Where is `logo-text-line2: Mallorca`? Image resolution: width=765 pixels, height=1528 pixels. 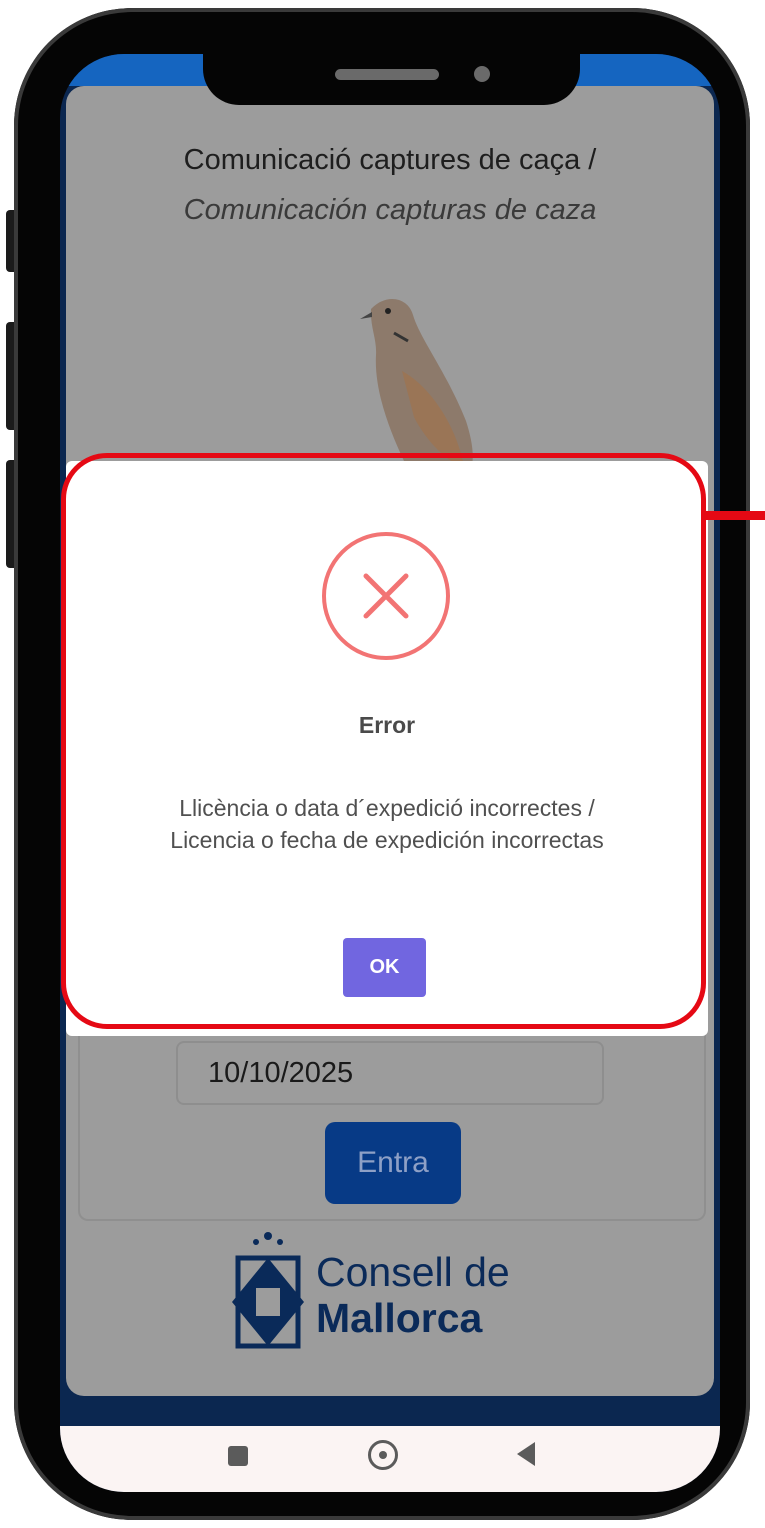
logo-text-line2: Mallorca is located at coordinates (399, 1318).